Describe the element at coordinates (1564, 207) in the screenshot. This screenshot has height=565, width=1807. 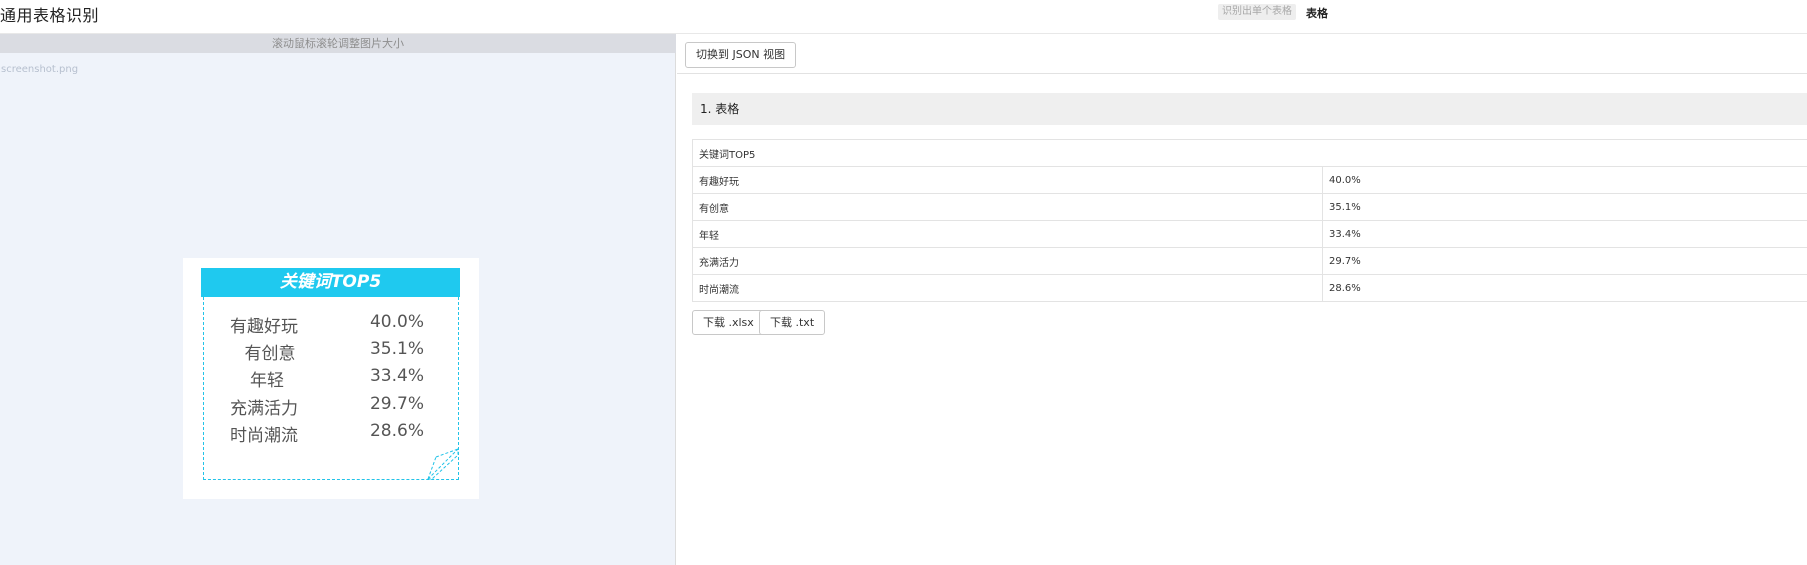
I see `table-cell: 35.1%` at that location.